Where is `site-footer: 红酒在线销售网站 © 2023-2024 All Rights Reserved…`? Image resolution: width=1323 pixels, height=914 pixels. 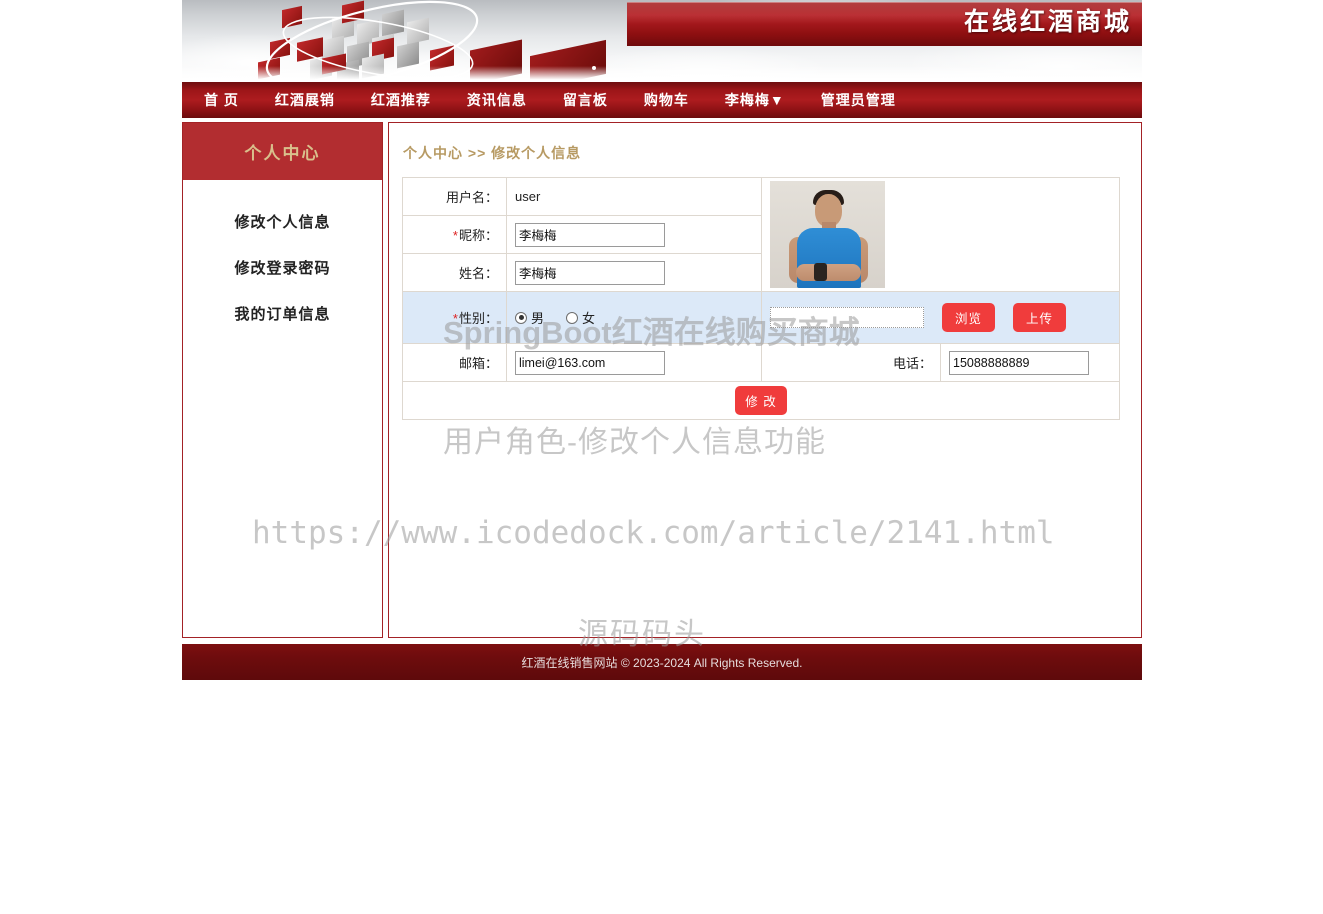 site-footer: 红酒在线销售网站 © 2023-2024 All Rights Reserved… is located at coordinates (662, 662).